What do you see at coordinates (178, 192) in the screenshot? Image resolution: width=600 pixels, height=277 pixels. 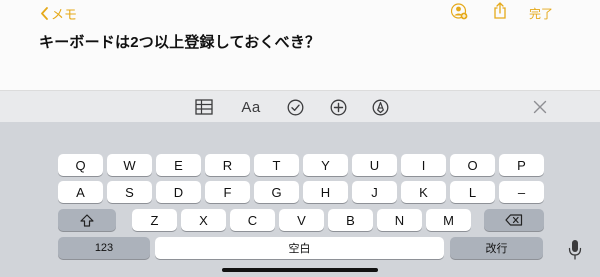 I see `key-d: D` at bounding box center [178, 192].